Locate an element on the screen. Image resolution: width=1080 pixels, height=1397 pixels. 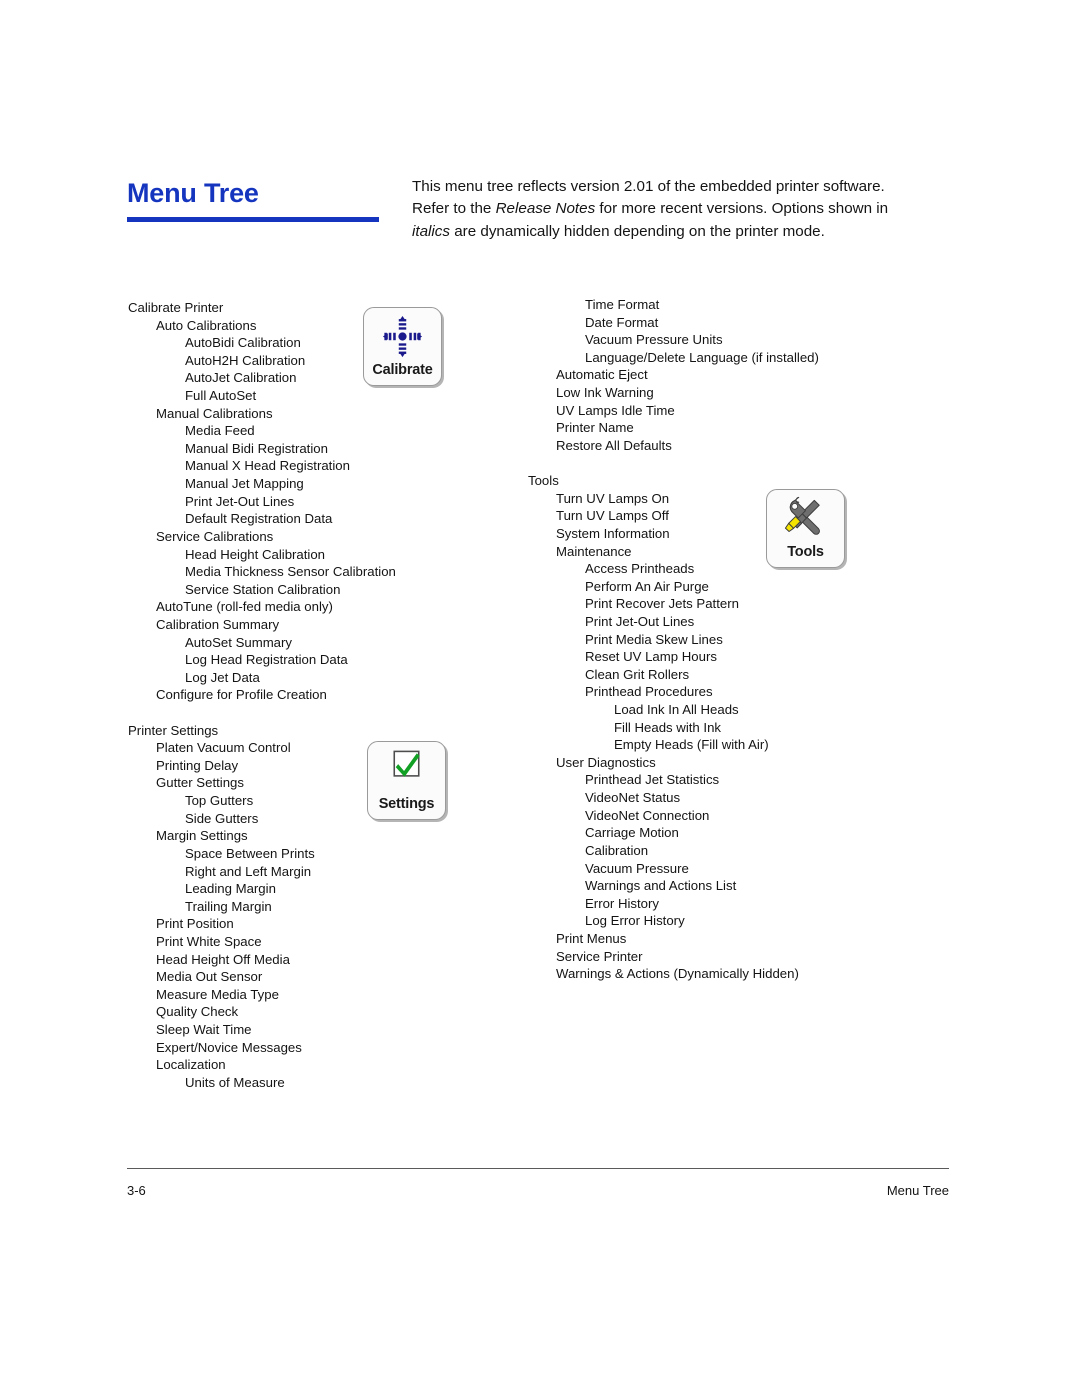
menu-tree-item: Turn UV Lamps Off is located at coordinates (612, 516).